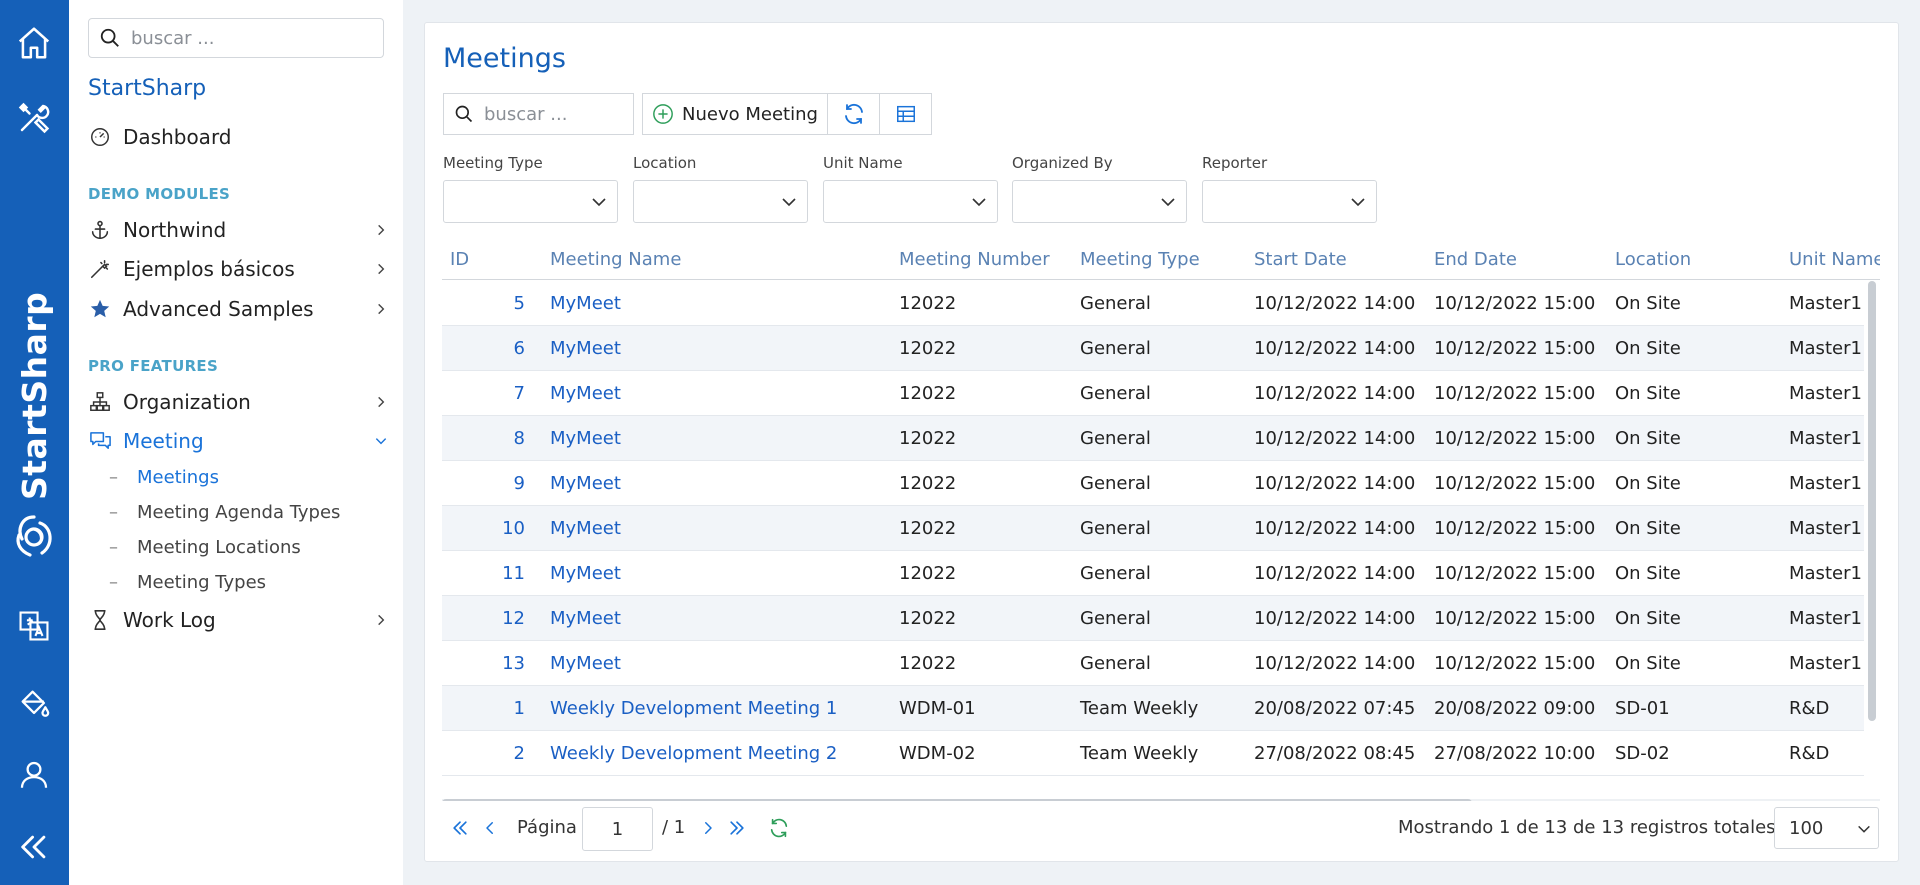 This screenshot has width=1920, height=885. I want to click on new-meeting-button: Nuevo Meeting, so click(735, 114).